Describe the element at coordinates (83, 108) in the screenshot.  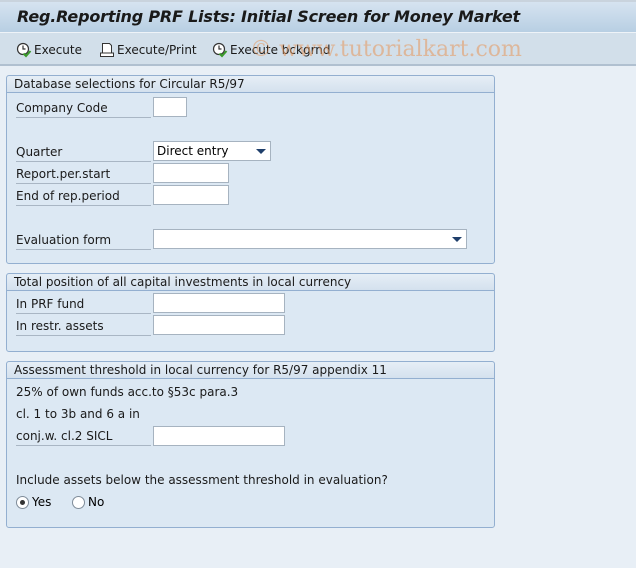
I see `company-code-label: Company Code` at that location.